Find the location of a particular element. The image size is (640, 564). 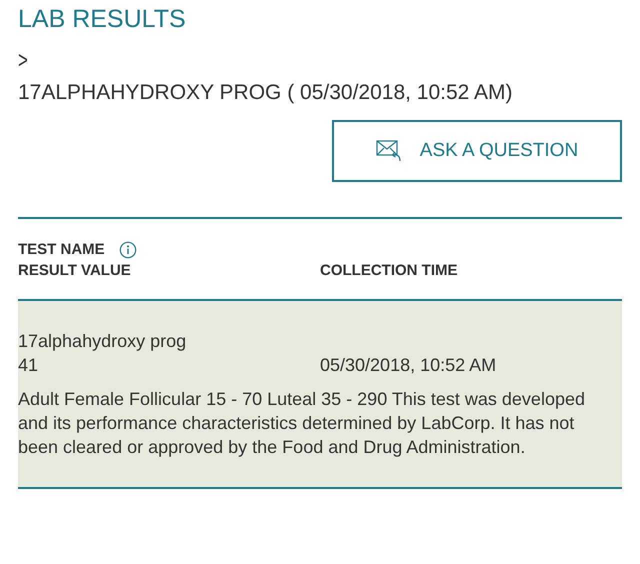

table-cell-text: 17alphahydroxy prog is located at coordinates (103, 341).